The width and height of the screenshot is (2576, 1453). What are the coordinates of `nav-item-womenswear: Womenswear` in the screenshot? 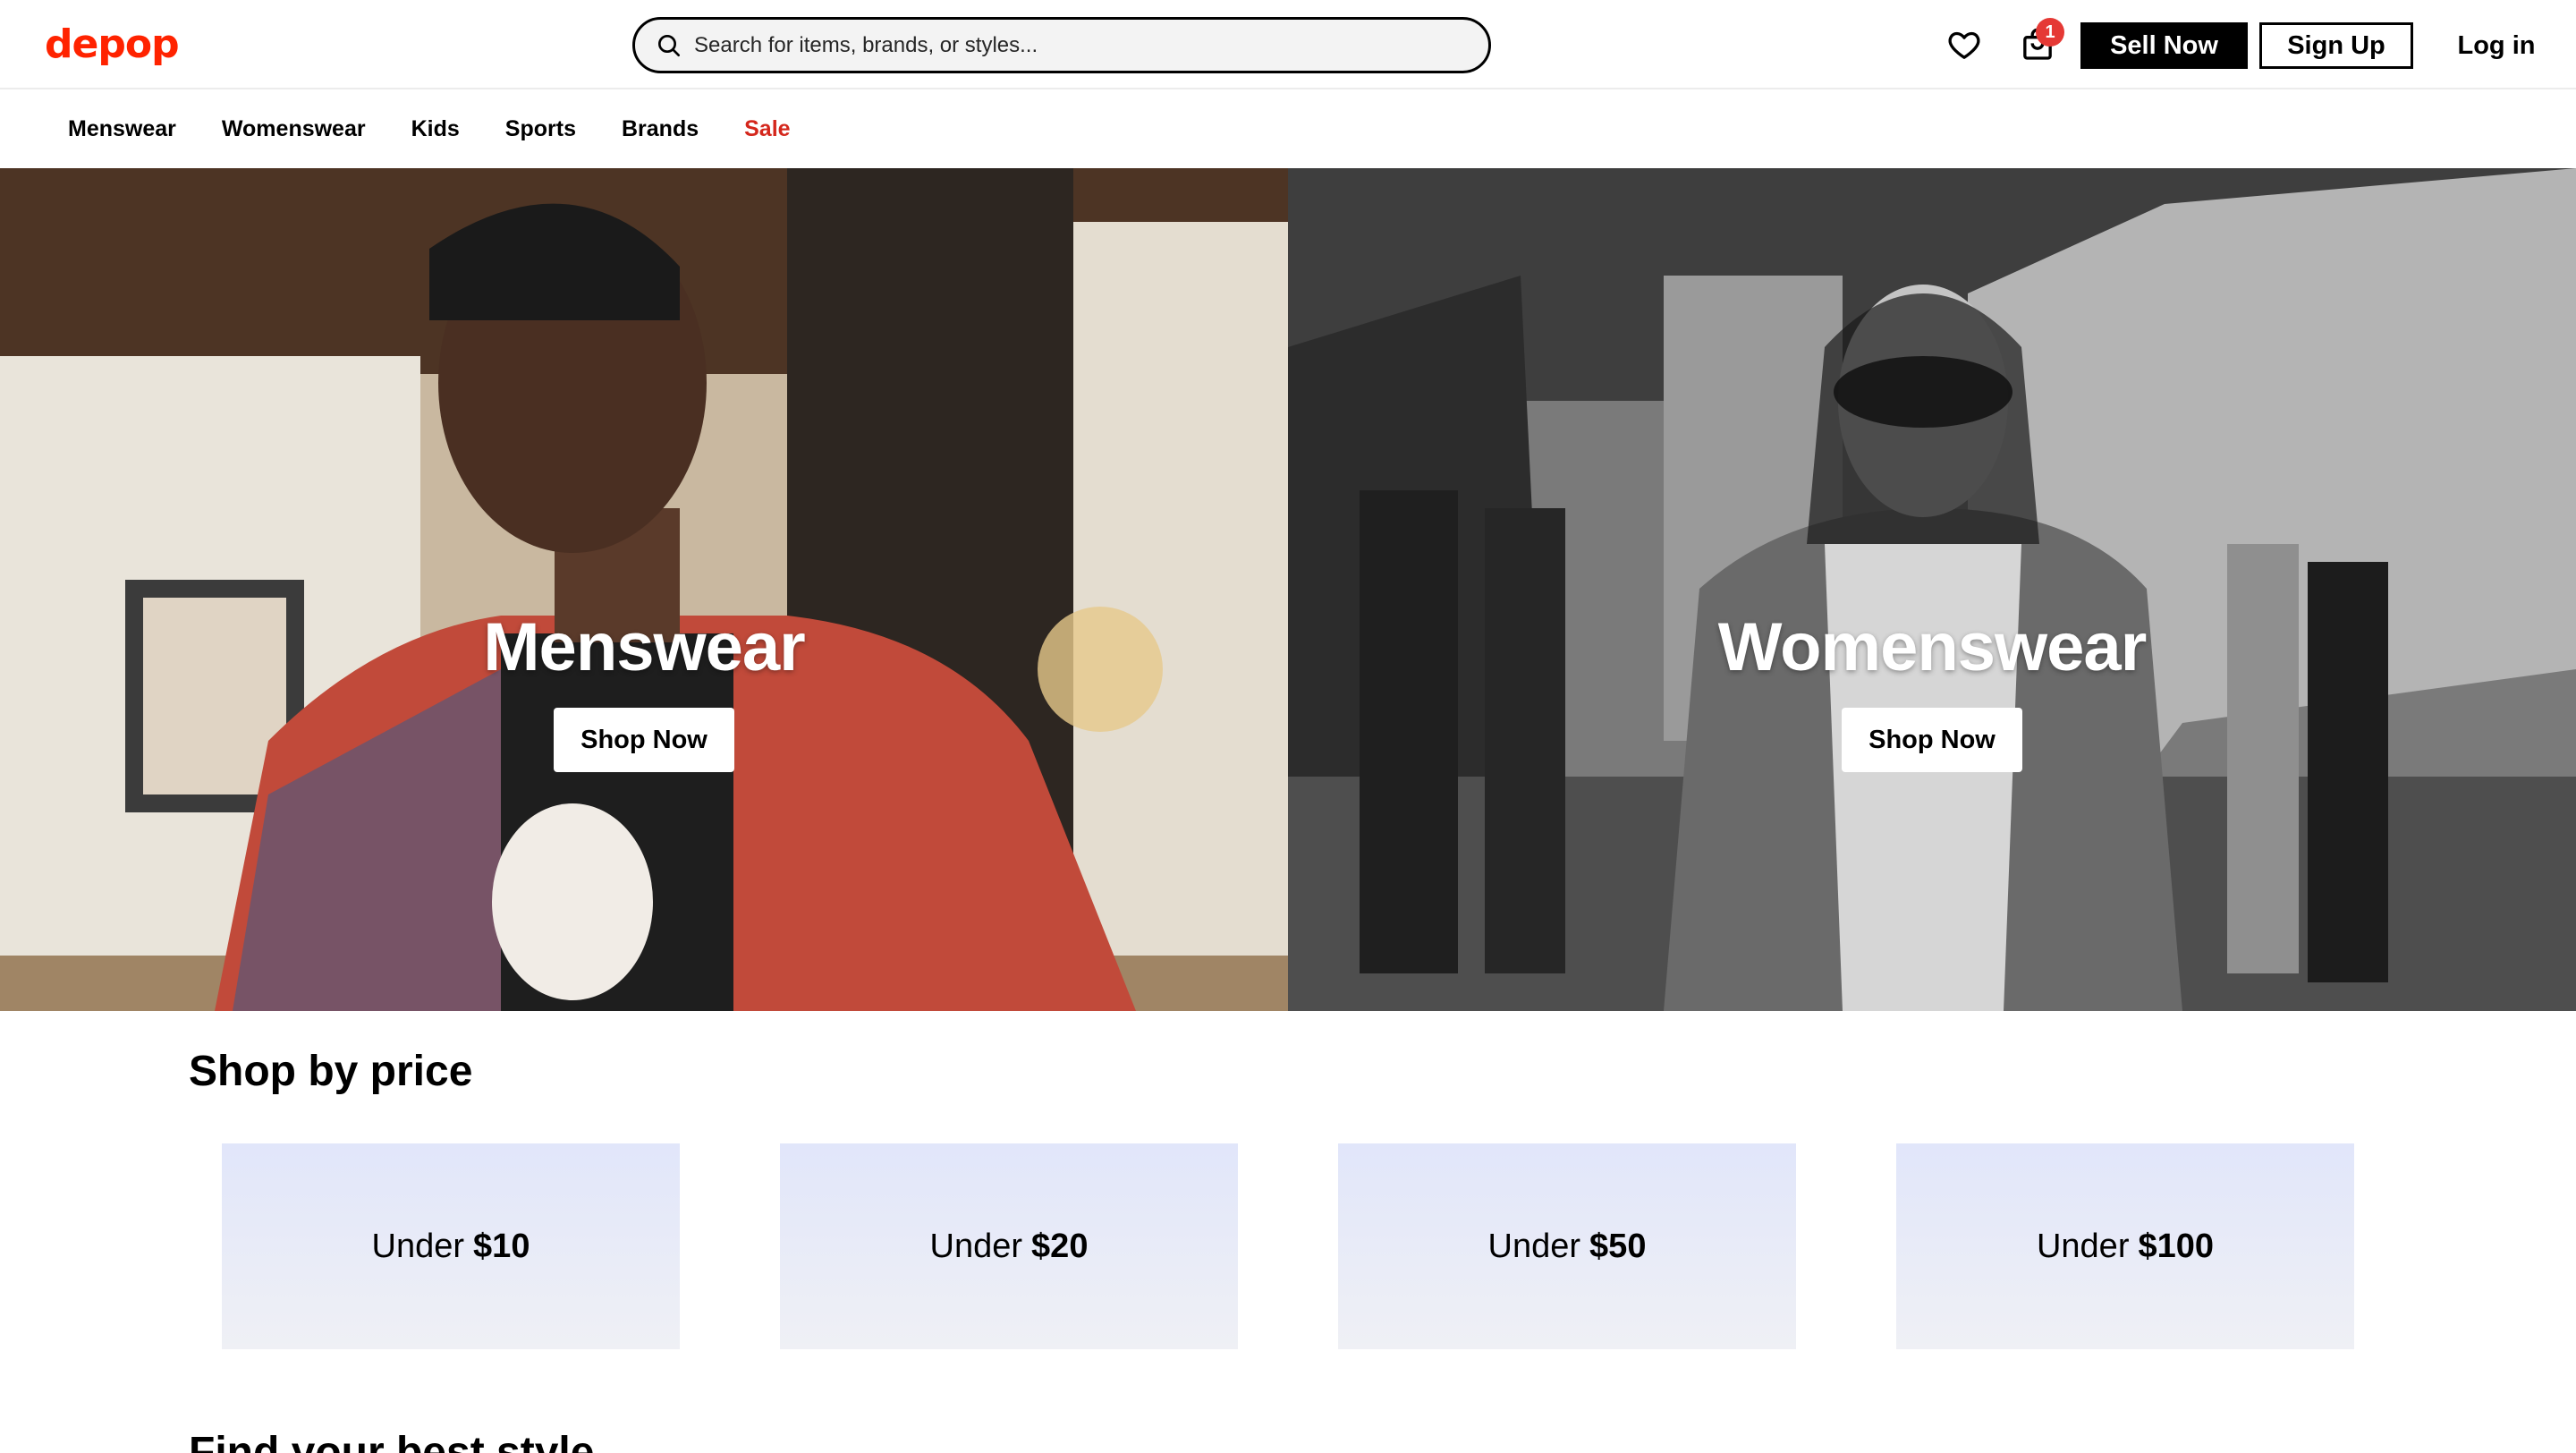 It's located at (294, 129).